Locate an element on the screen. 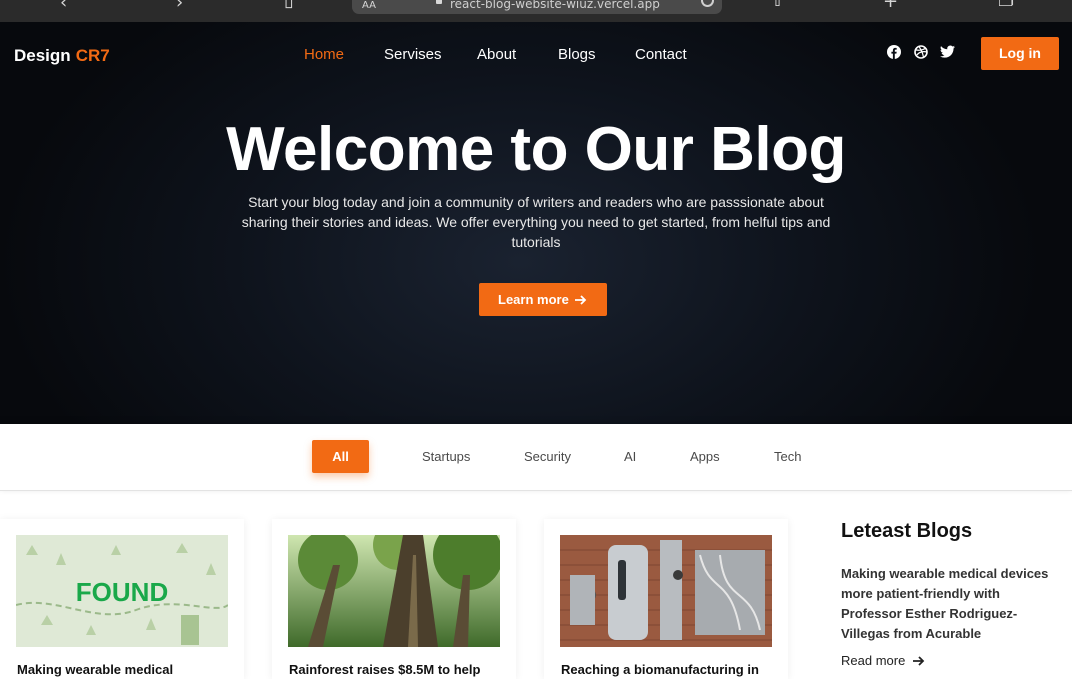 The image size is (1072, 679). share-icon: ⇧ is located at coordinates (777, 5).